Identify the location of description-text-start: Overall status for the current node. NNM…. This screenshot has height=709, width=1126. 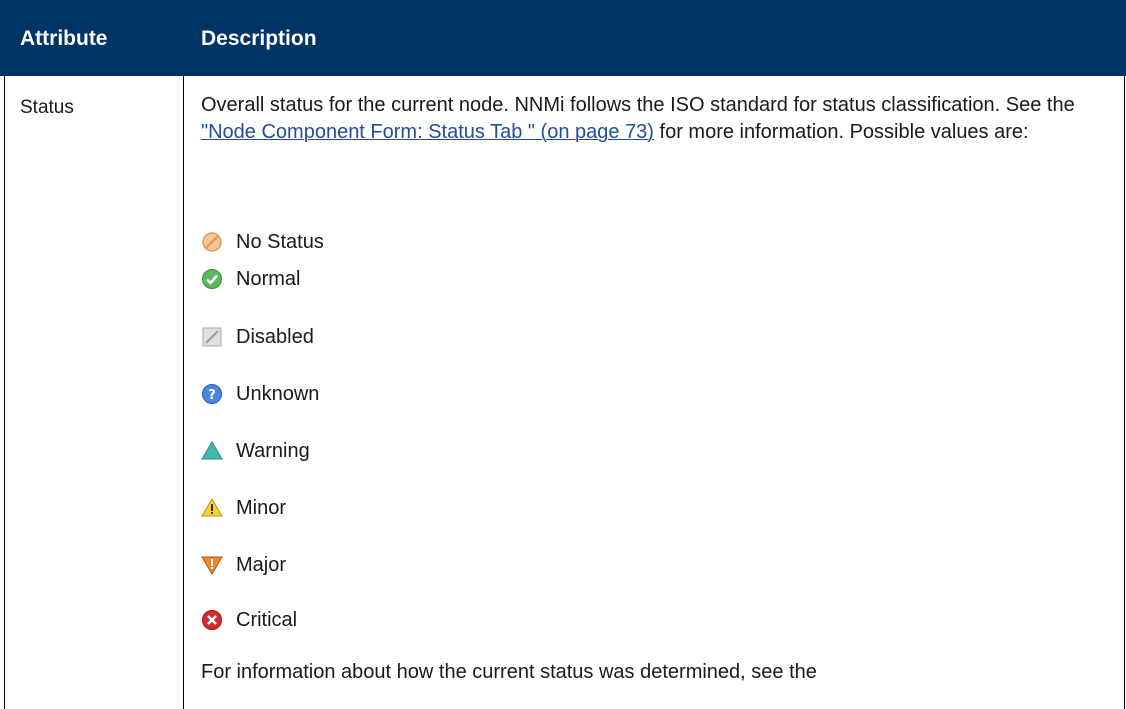
(638, 105).